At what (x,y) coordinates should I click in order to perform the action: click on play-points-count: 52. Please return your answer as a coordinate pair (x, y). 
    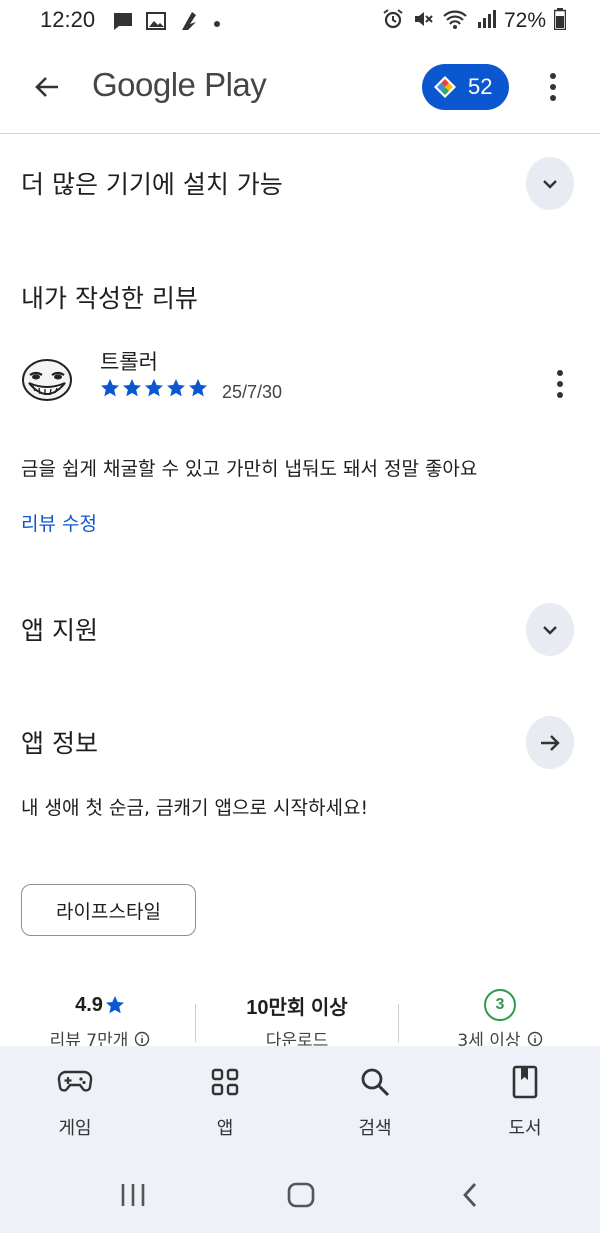
    Looking at the image, I should click on (480, 86).